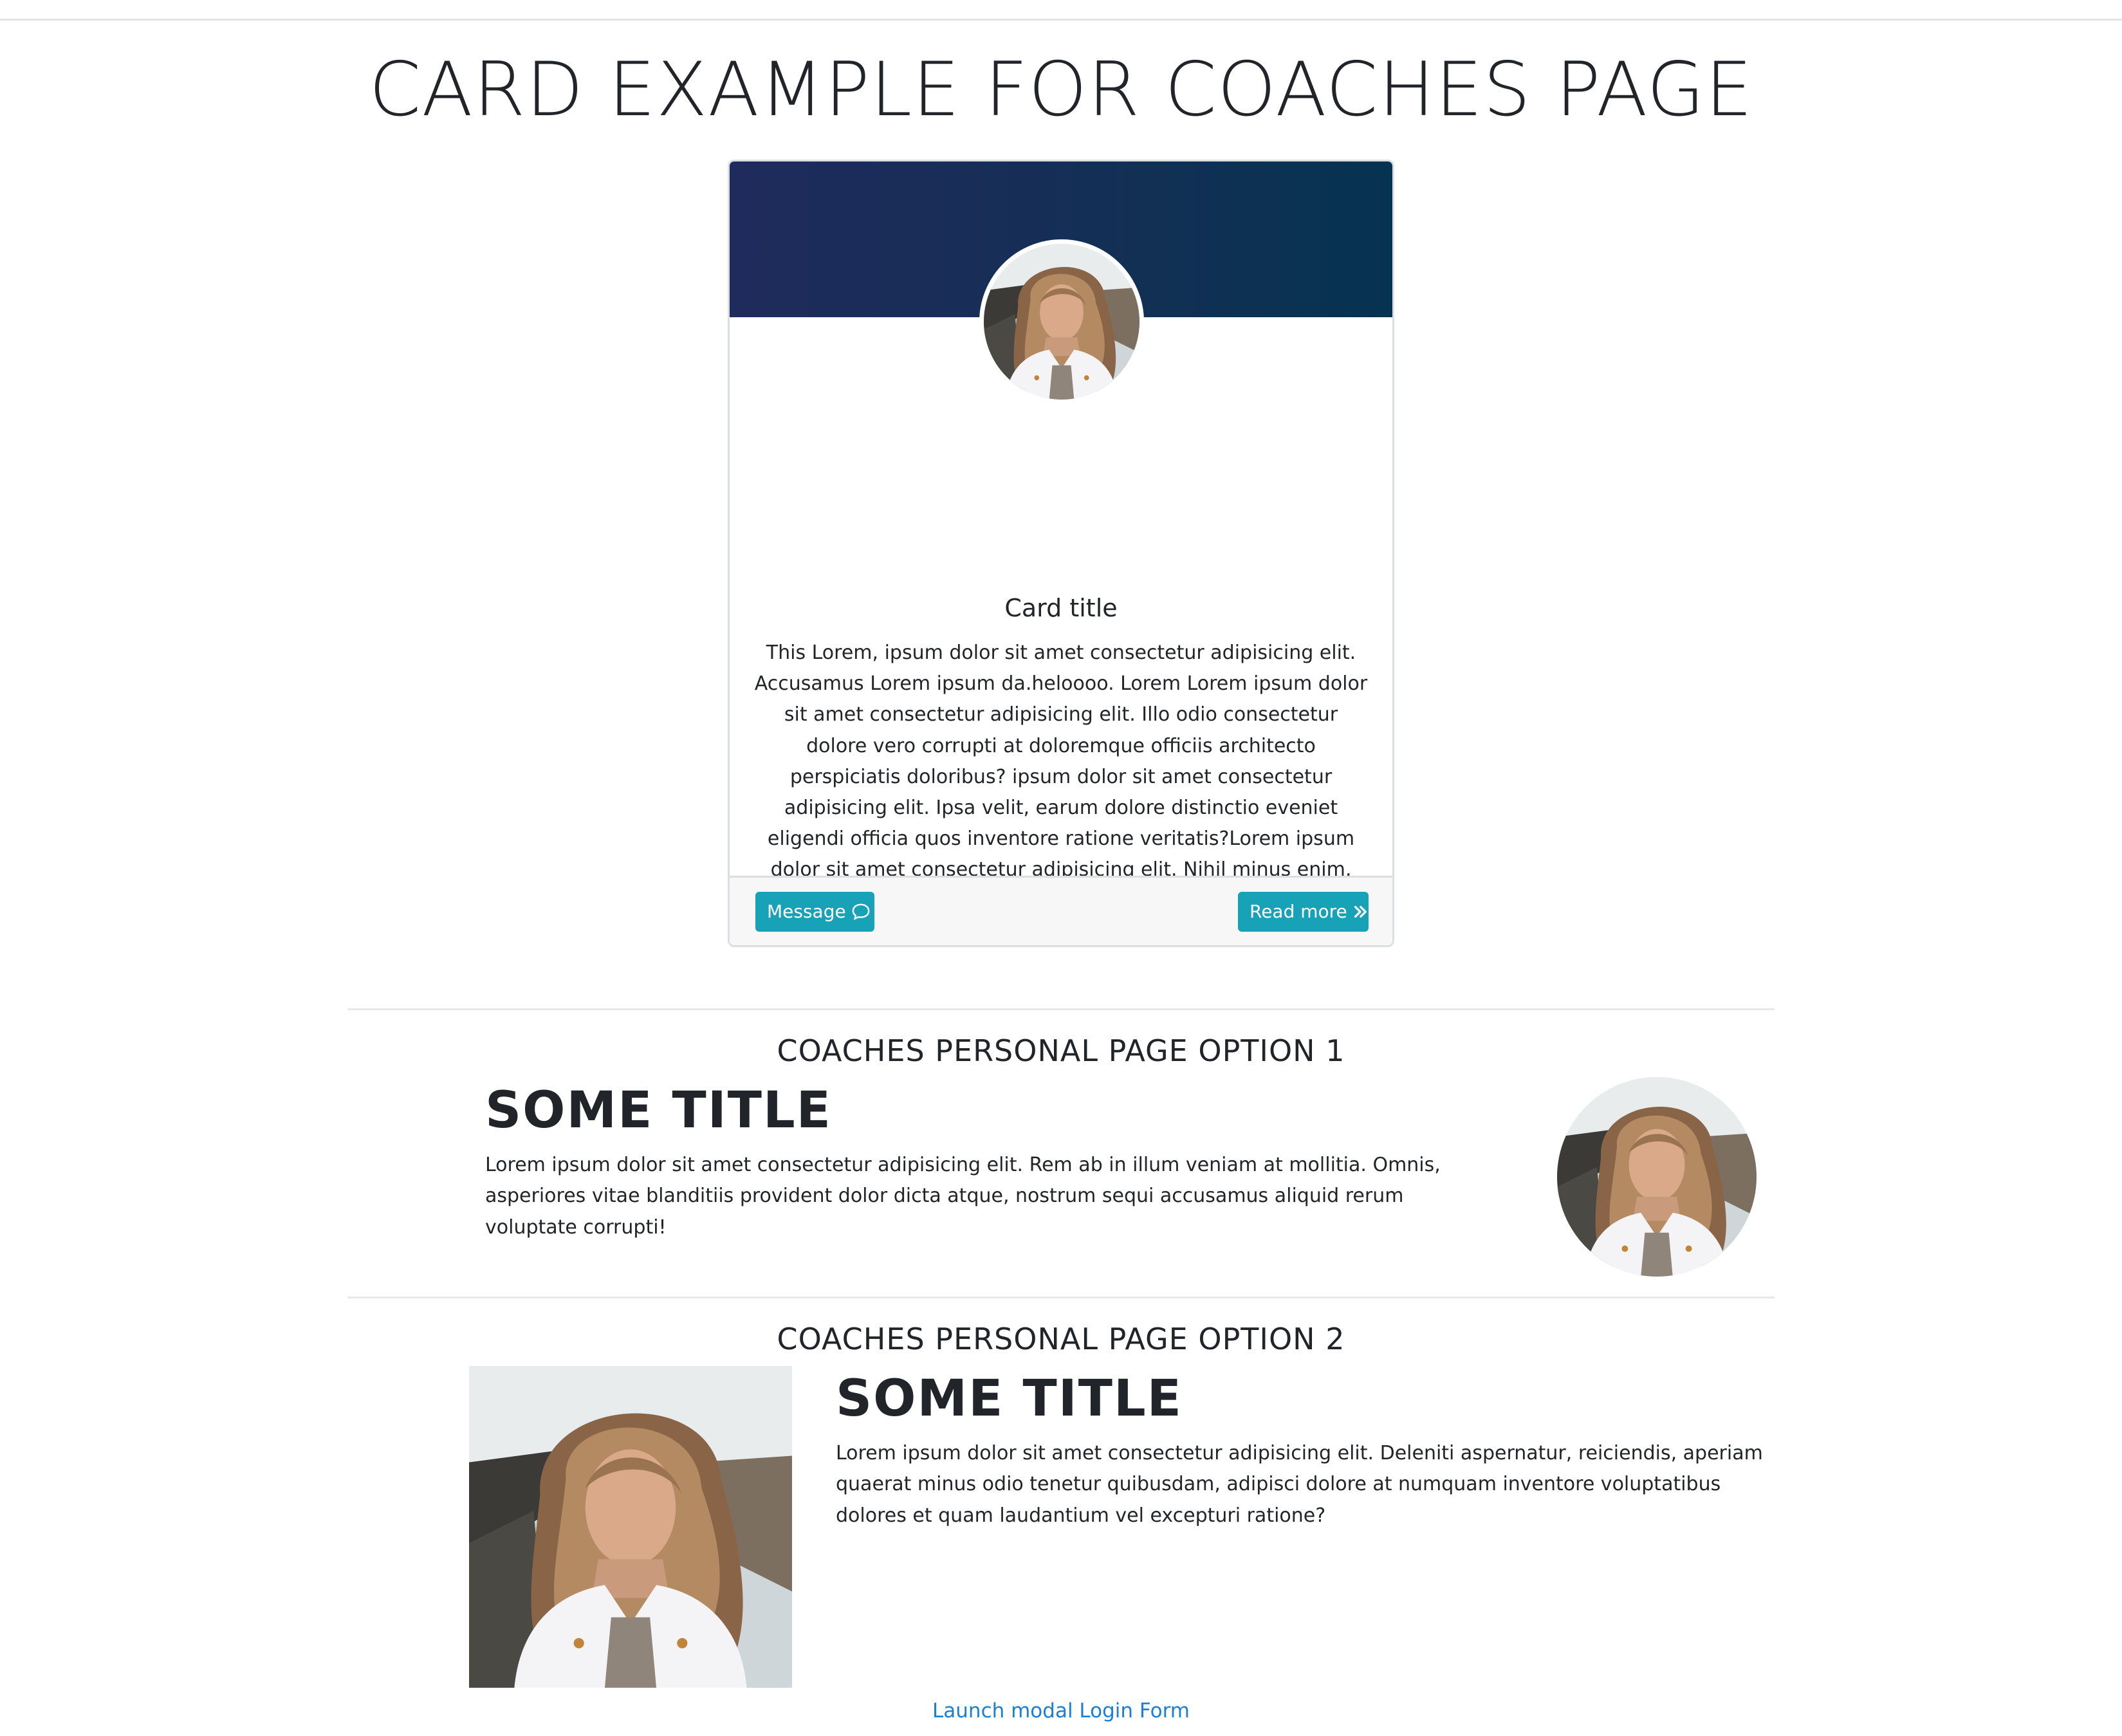 The height and width of the screenshot is (1736, 2122). I want to click on option1-coach-photo, so click(1657, 1177).